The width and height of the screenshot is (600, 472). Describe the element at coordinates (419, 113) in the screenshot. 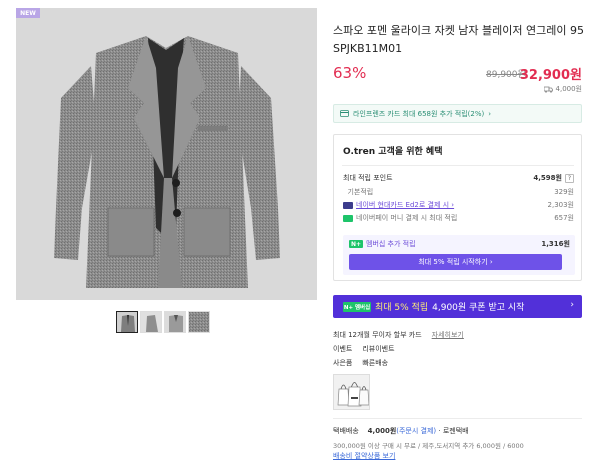

I see `card-promo-text: 라인프렌즈 카드 최대 658원 추가 적립(2%)` at that location.